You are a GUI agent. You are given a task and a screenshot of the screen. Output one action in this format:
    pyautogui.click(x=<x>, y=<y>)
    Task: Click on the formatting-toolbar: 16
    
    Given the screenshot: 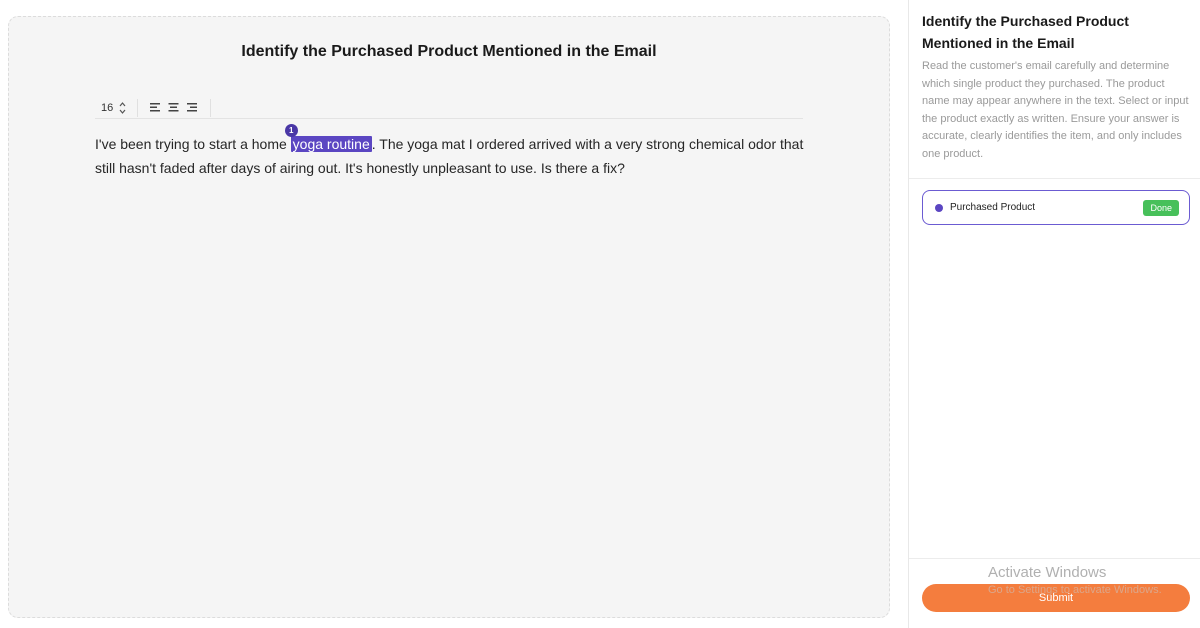 What is the action you would take?
    pyautogui.click(x=449, y=108)
    